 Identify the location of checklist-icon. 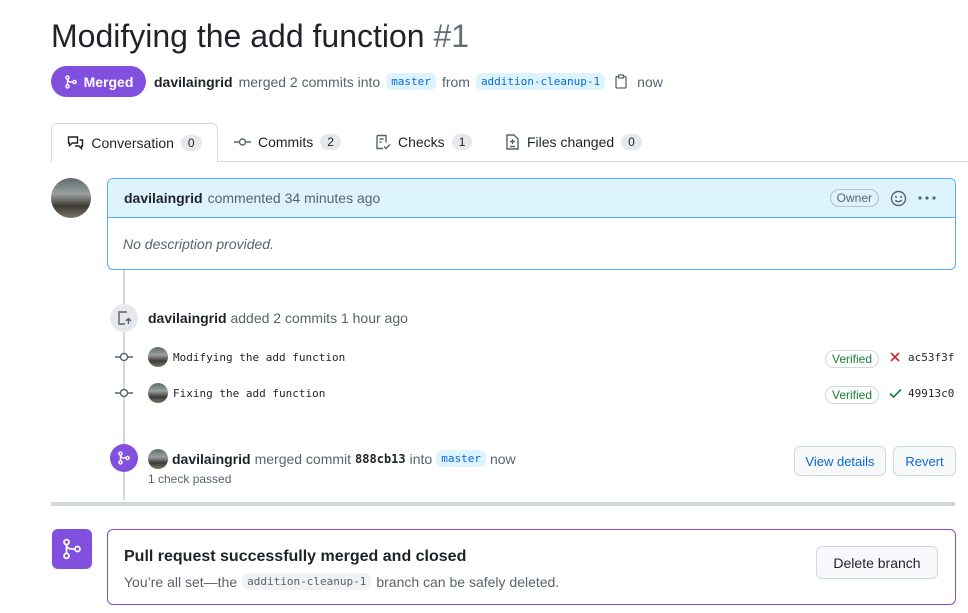
(383, 142).